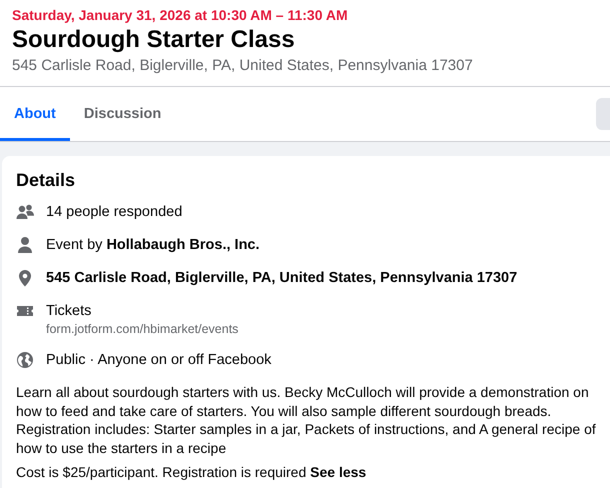 The image size is (610, 488). Describe the element at coordinates (282, 278) in the screenshot. I see `detail-text: 545 Carlisle Road, Biglerville, PA, United States, Pennsylvania 17307` at that location.